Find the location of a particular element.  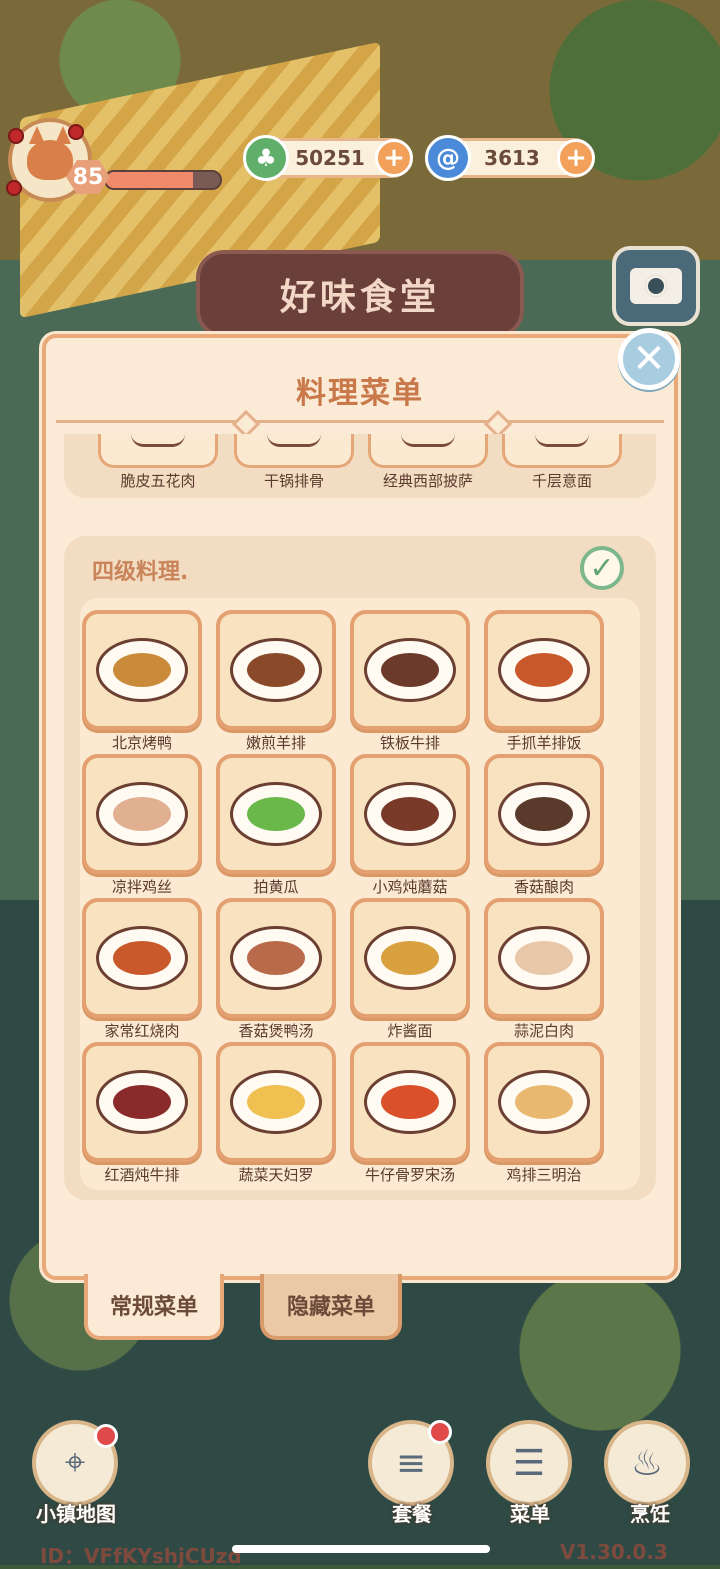

restaurant-sign: 好味食堂 is located at coordinates (360, 294).